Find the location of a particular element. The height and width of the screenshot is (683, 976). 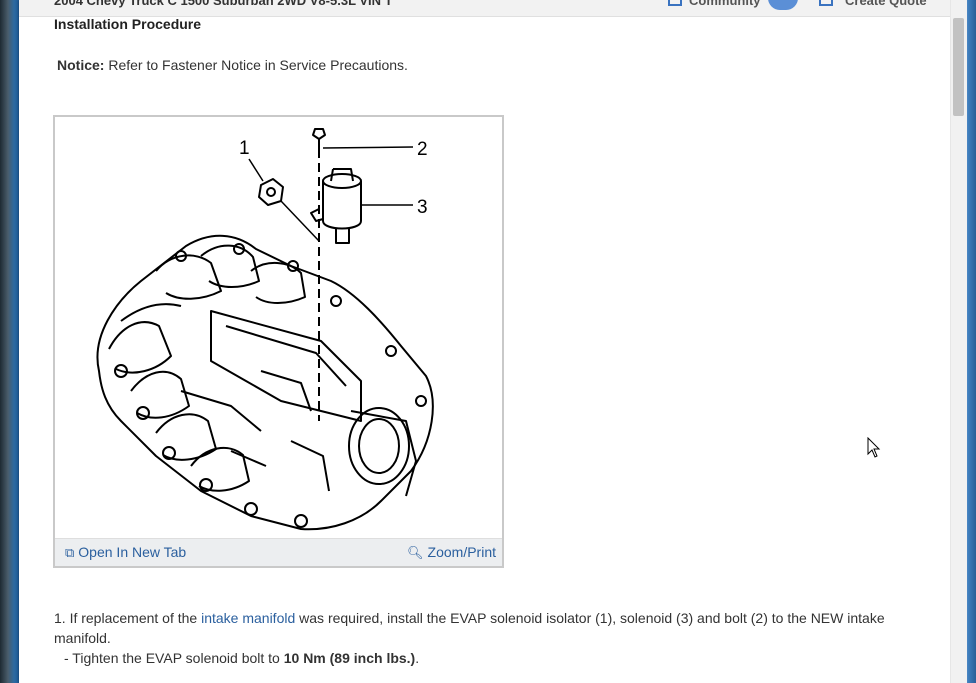

torque-value: 10 Nm (89 inch lbs.) is located at coordinates (349, 658).